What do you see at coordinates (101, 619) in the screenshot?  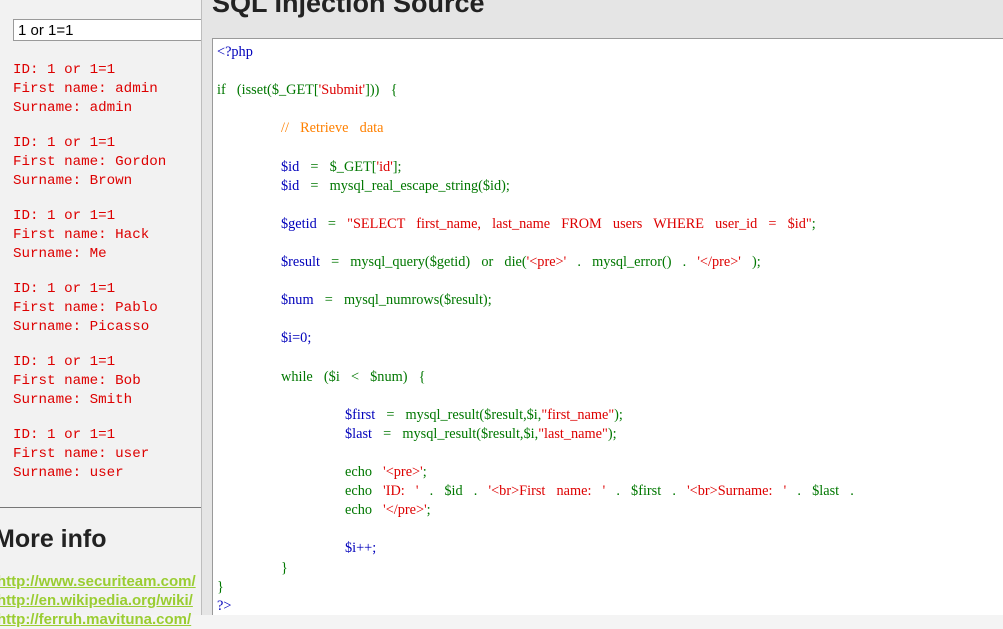 I see `more-info-link: http://ferruh.mavituna.com/` at bounding box center [101, 619].